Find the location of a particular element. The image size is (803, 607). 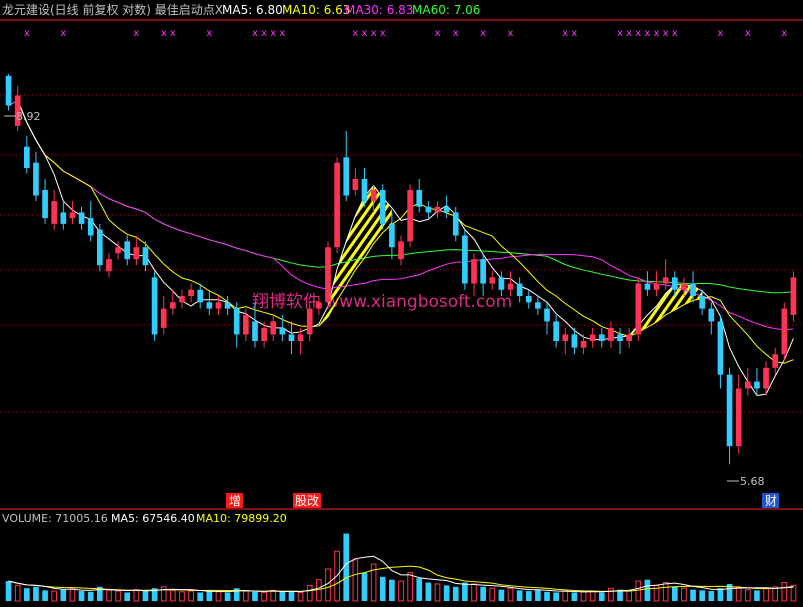

ma5-legend: MA5: 6.80 is located at coordinates (252, 10).